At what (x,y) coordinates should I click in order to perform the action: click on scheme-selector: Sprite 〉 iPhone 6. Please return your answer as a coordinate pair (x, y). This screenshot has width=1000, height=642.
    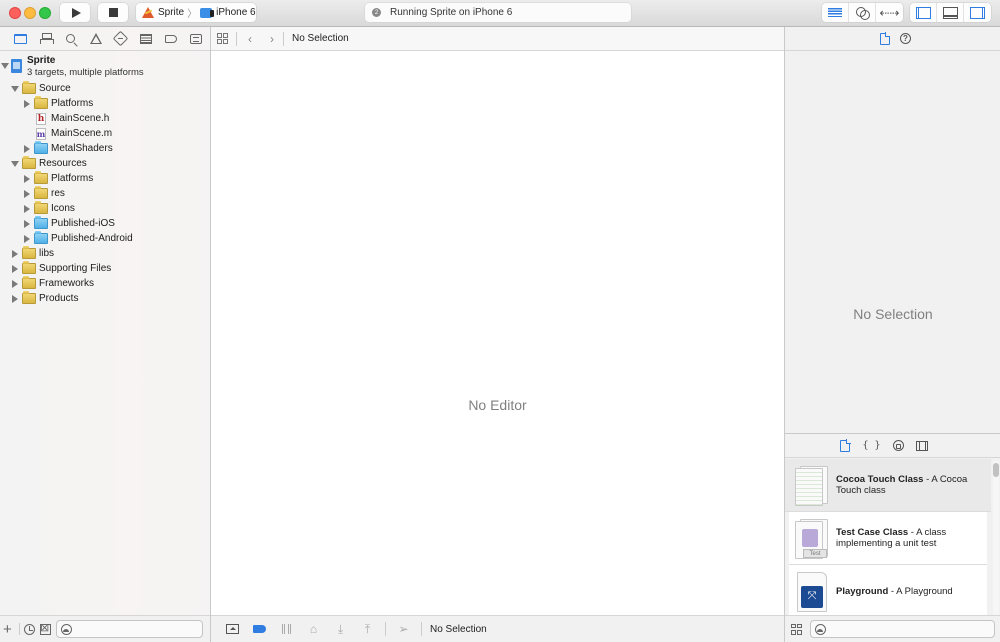
    Looking at the image, I should click on (196, 12).